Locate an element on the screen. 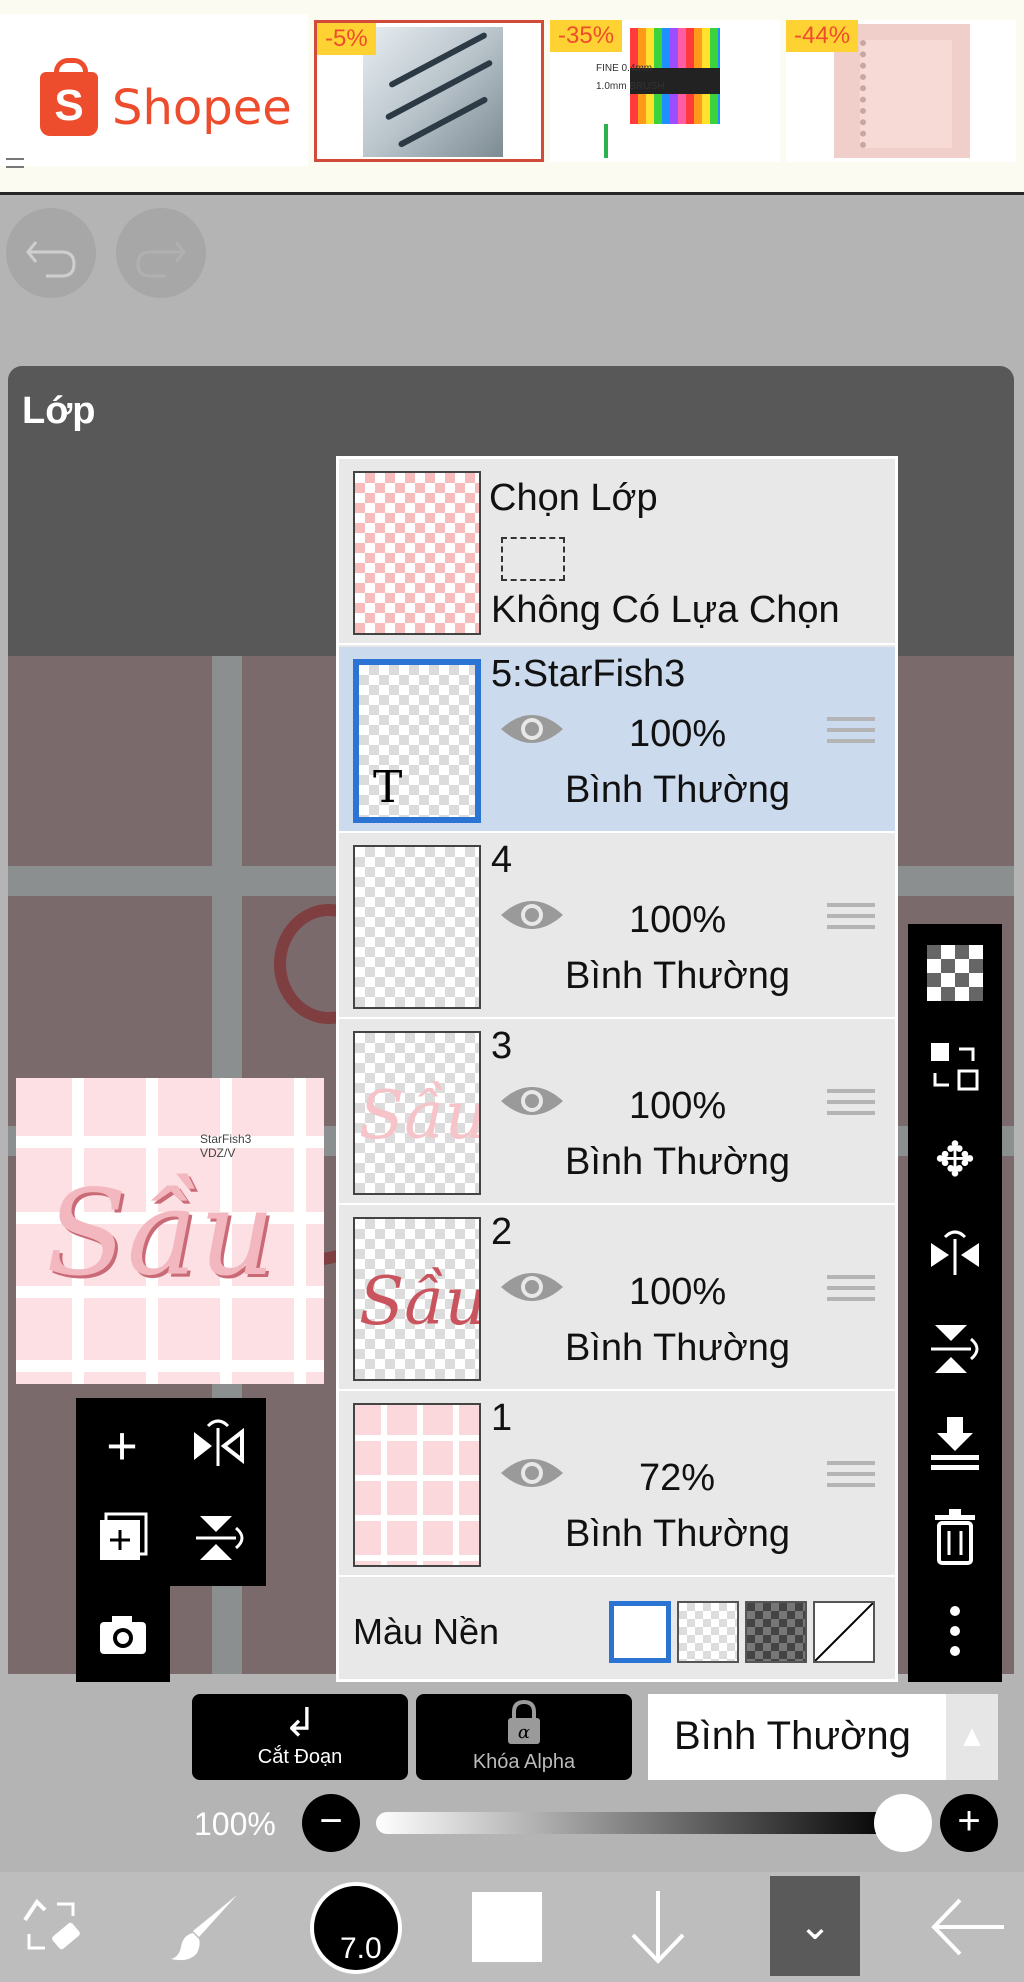 The height and width of the screenshot is (1982, 1024). background-label: Màu Nền is located at coordinates (426, 1631).